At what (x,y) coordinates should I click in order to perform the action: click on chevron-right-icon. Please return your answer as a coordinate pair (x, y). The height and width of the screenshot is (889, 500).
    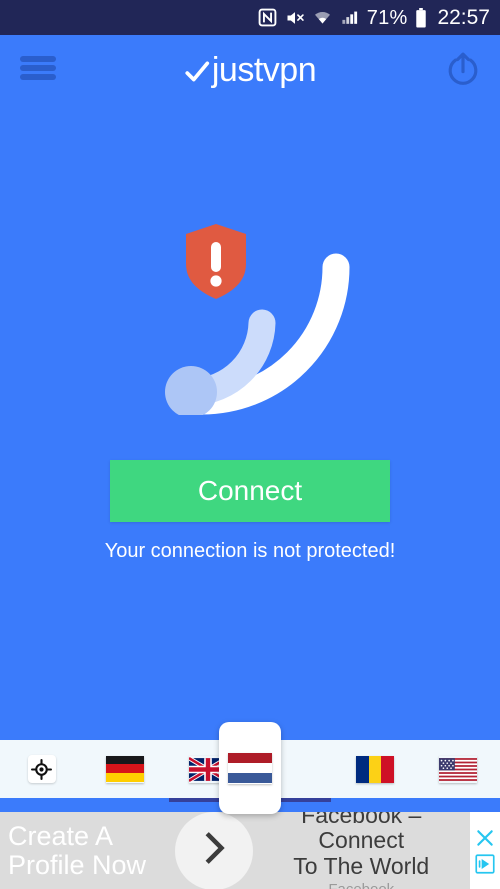
    Looking at the image, I should click on (214, 850).